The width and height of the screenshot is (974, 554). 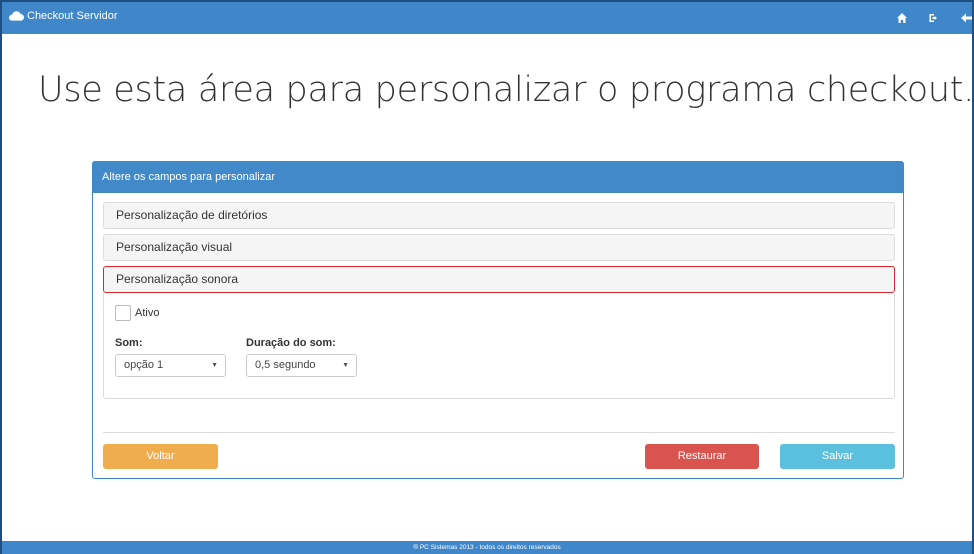 What do you see at coordinates (160, 456) in the screenshot?
I see `voltar-button: Voltar` at bounding box center [160, 456].